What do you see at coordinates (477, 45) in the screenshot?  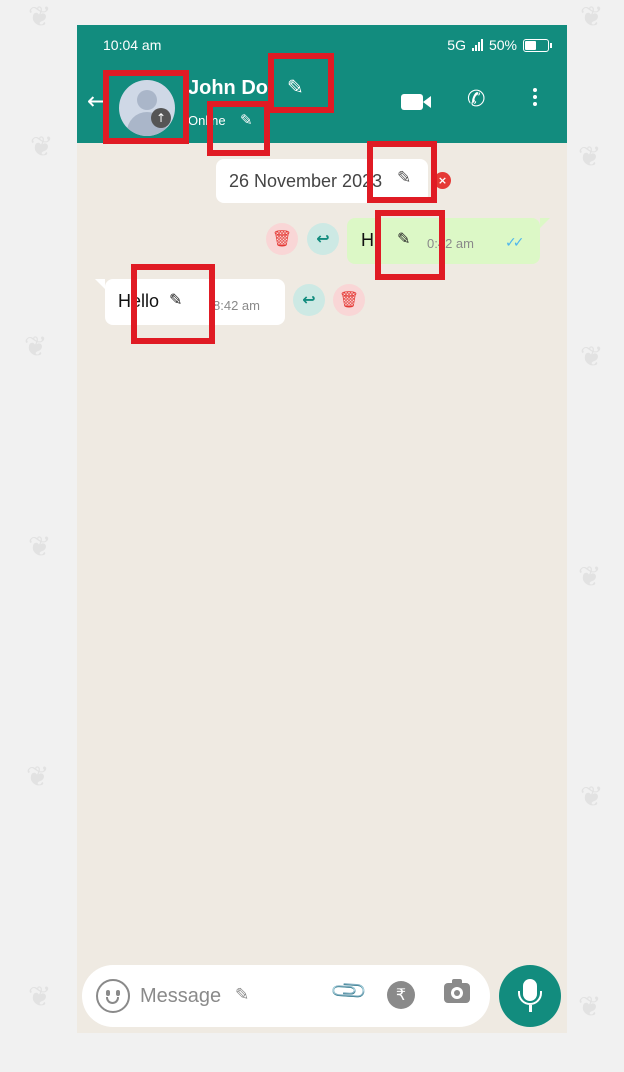 I see `signal-icon` at bounding box center [477, 45].